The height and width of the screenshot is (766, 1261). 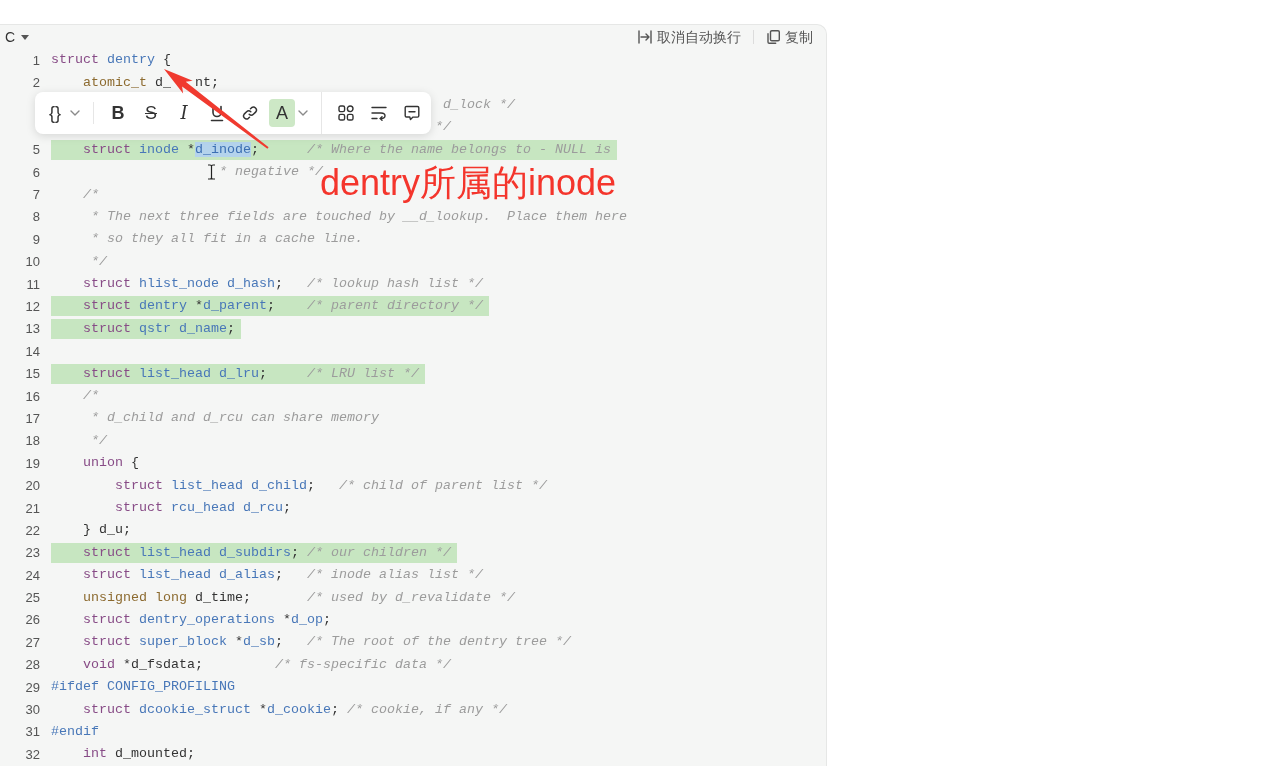 I want to click on highlight-button: A, so click(x=282, y=113).